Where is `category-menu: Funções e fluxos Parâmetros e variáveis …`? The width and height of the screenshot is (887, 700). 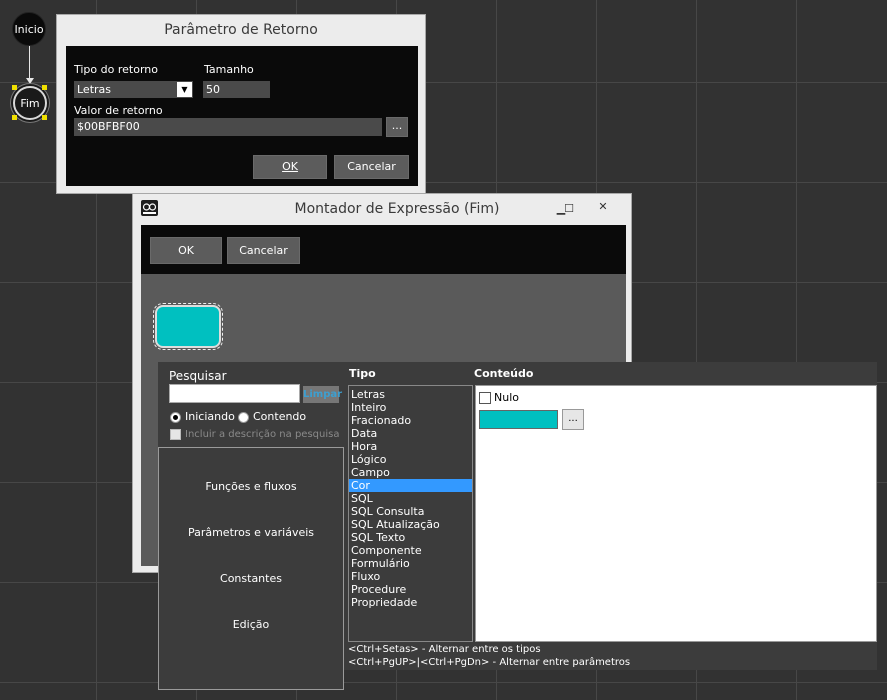 category-menu: Funções e fluxos Parâmetros e variáveis … is located at coordinates (251, 568).